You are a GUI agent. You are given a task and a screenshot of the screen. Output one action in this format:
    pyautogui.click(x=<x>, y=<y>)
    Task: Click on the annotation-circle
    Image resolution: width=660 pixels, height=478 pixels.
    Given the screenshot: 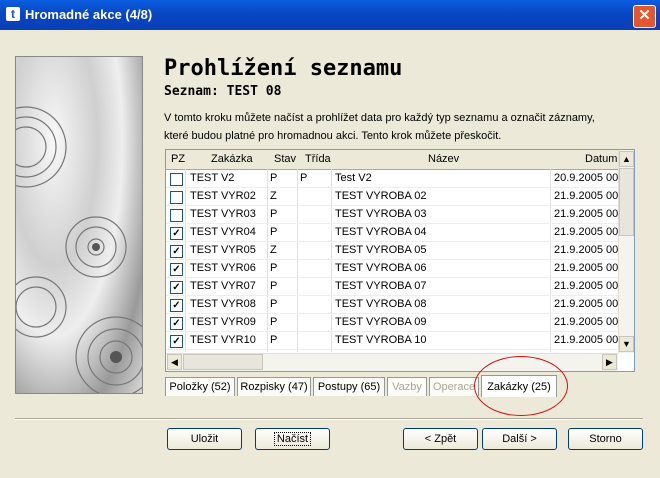 What is the action you would take?
    pyautogui.click(x=521, y=386)
    